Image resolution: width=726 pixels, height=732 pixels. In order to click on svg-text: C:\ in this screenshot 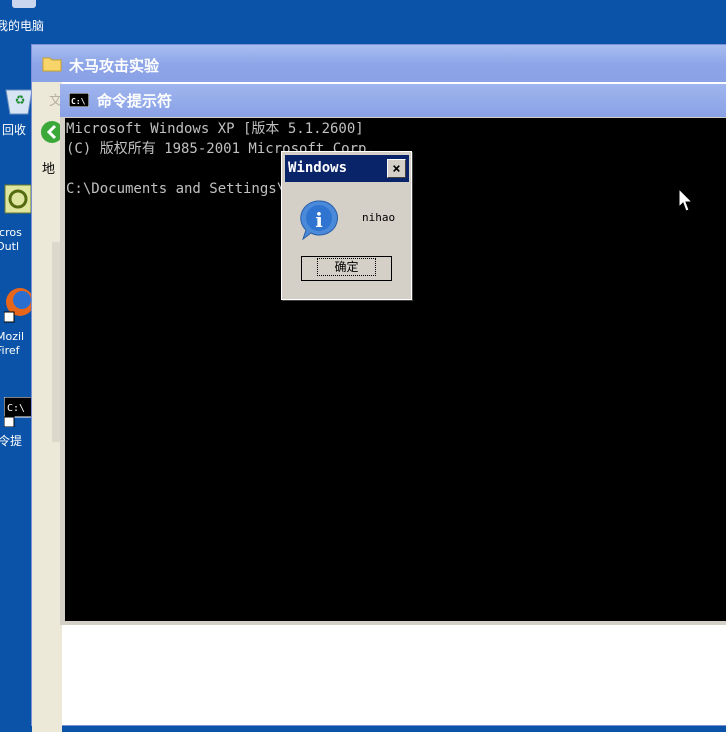, I will do `click(16, 408)`.